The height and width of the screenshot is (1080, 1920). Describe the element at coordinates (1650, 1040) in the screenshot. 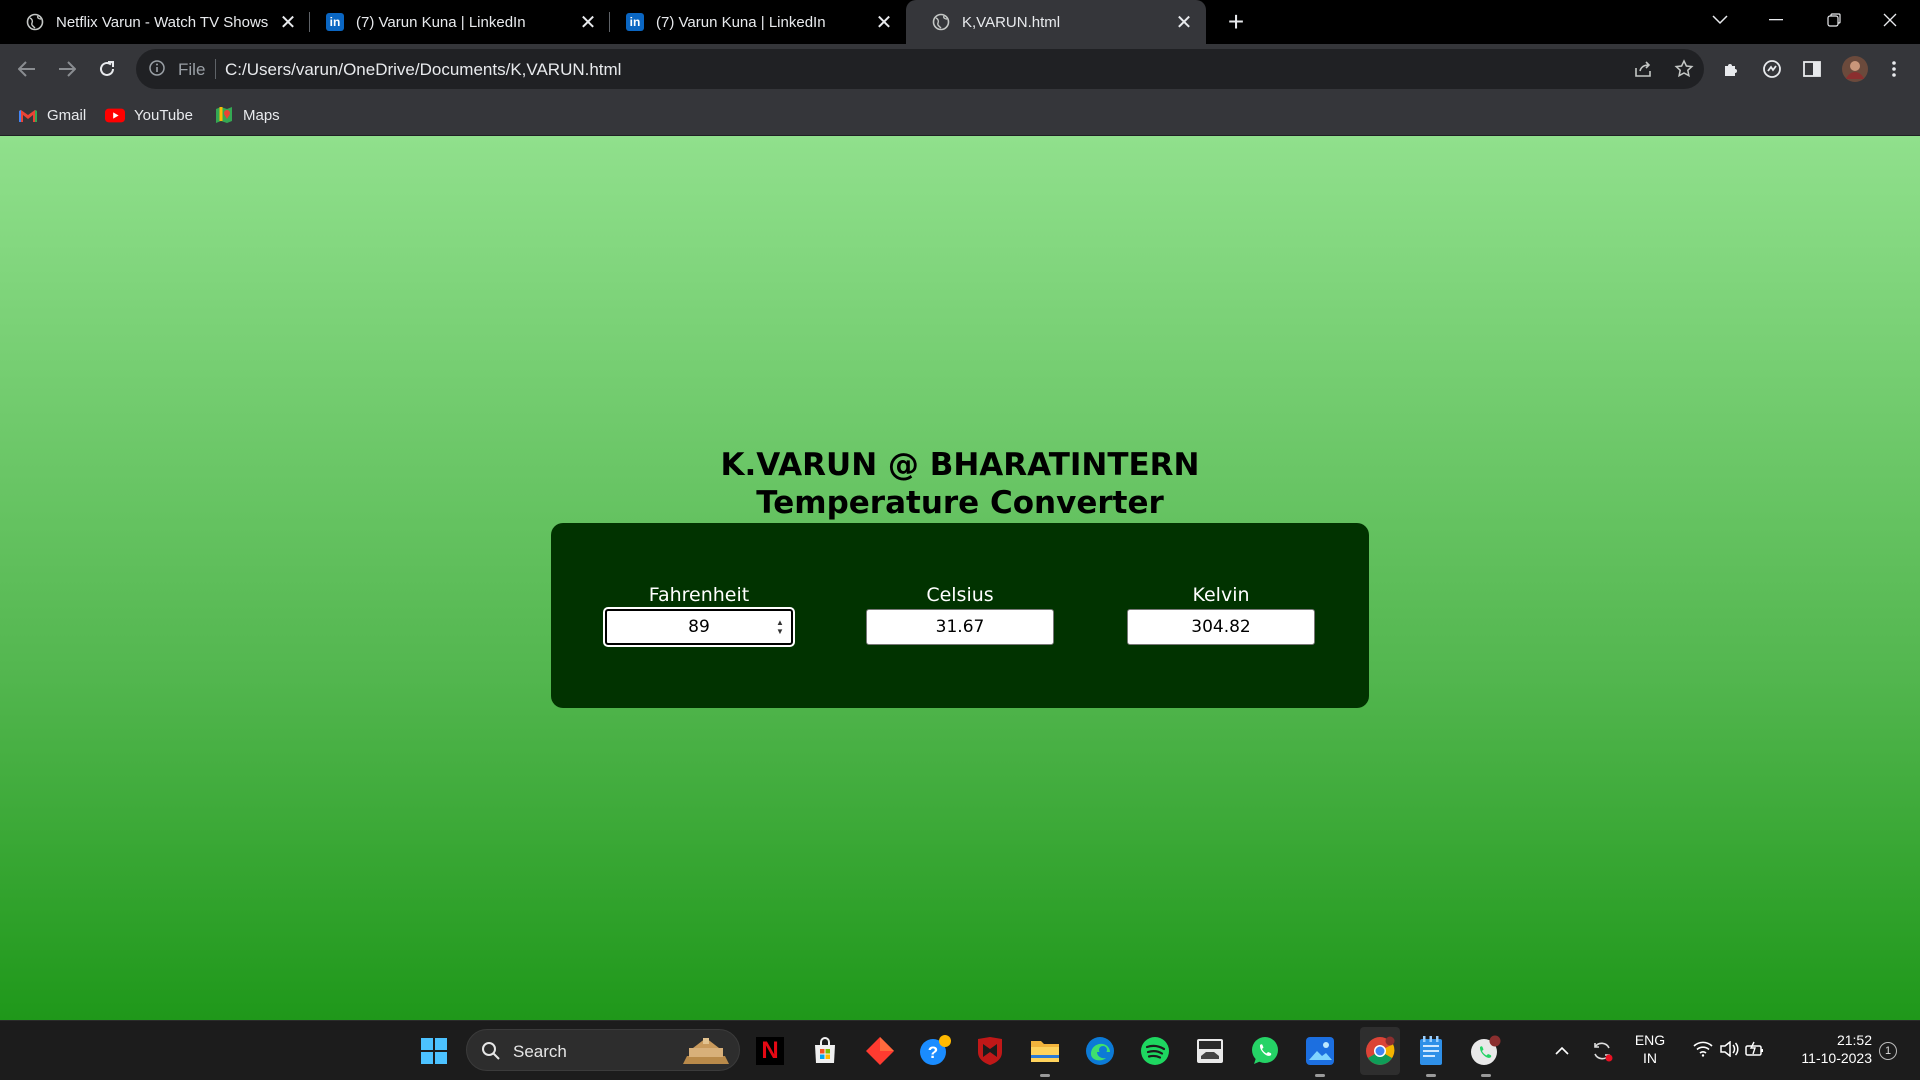

I see `language-label: ENG` at that location.